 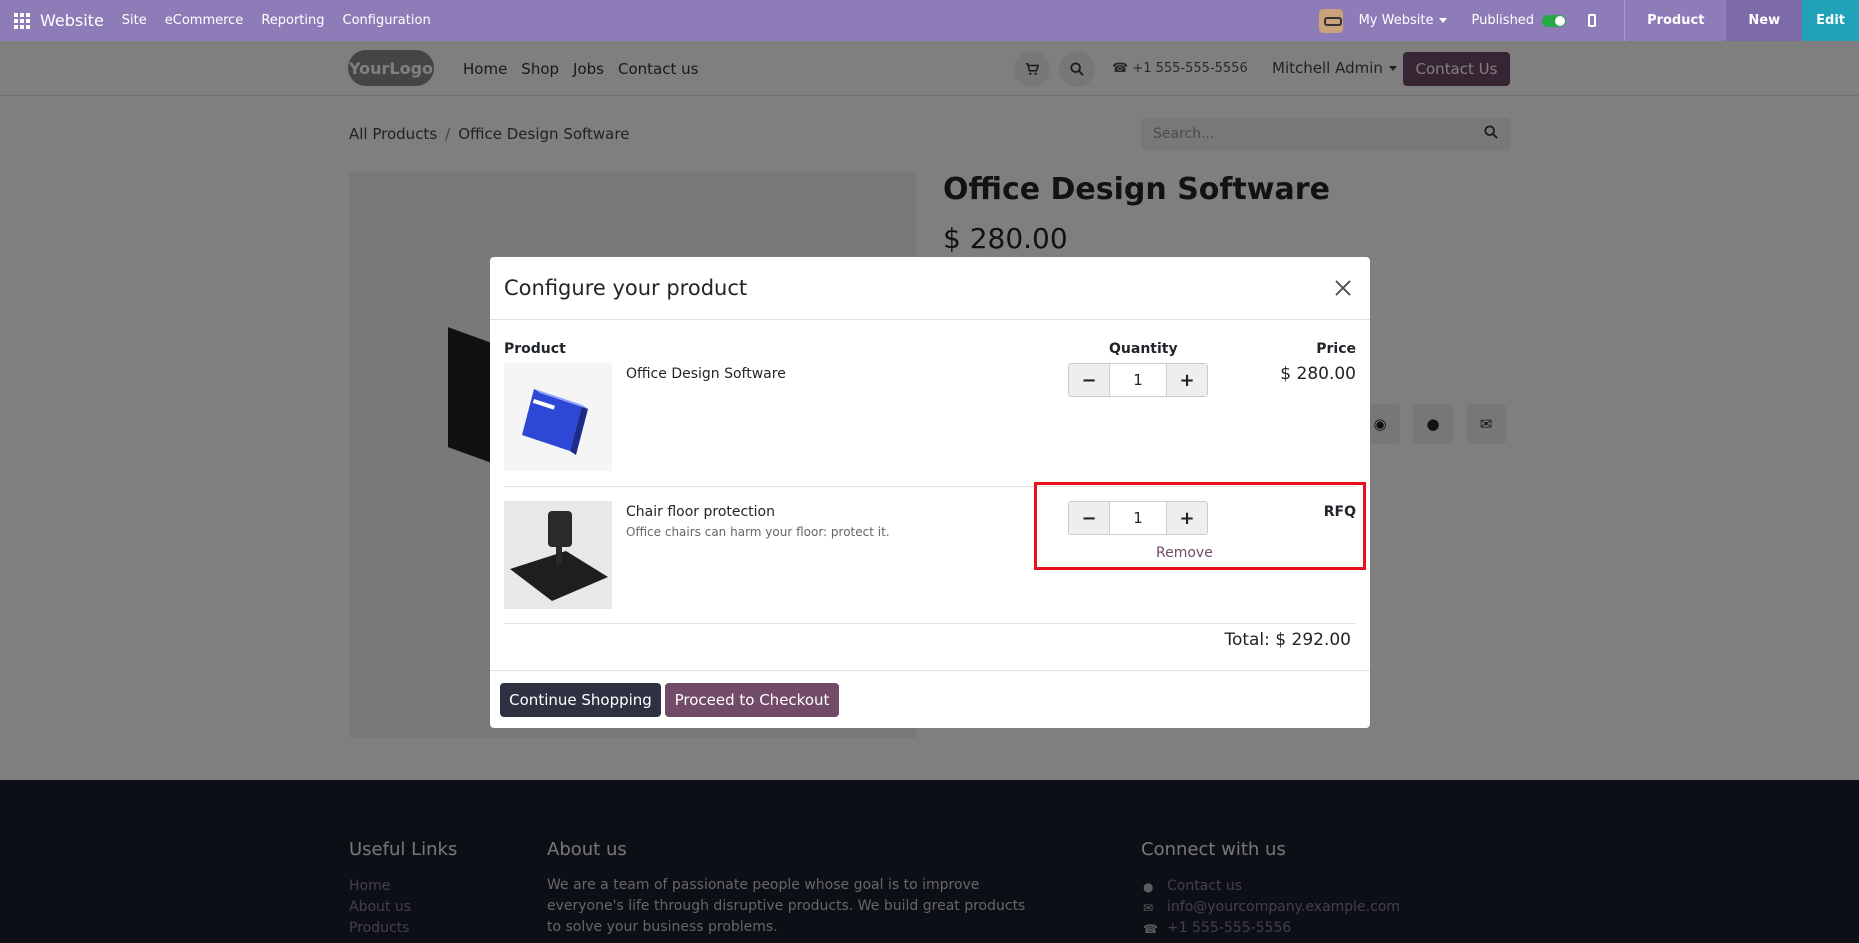 I want to click on new-button: New, so click(x=1764, y=20).